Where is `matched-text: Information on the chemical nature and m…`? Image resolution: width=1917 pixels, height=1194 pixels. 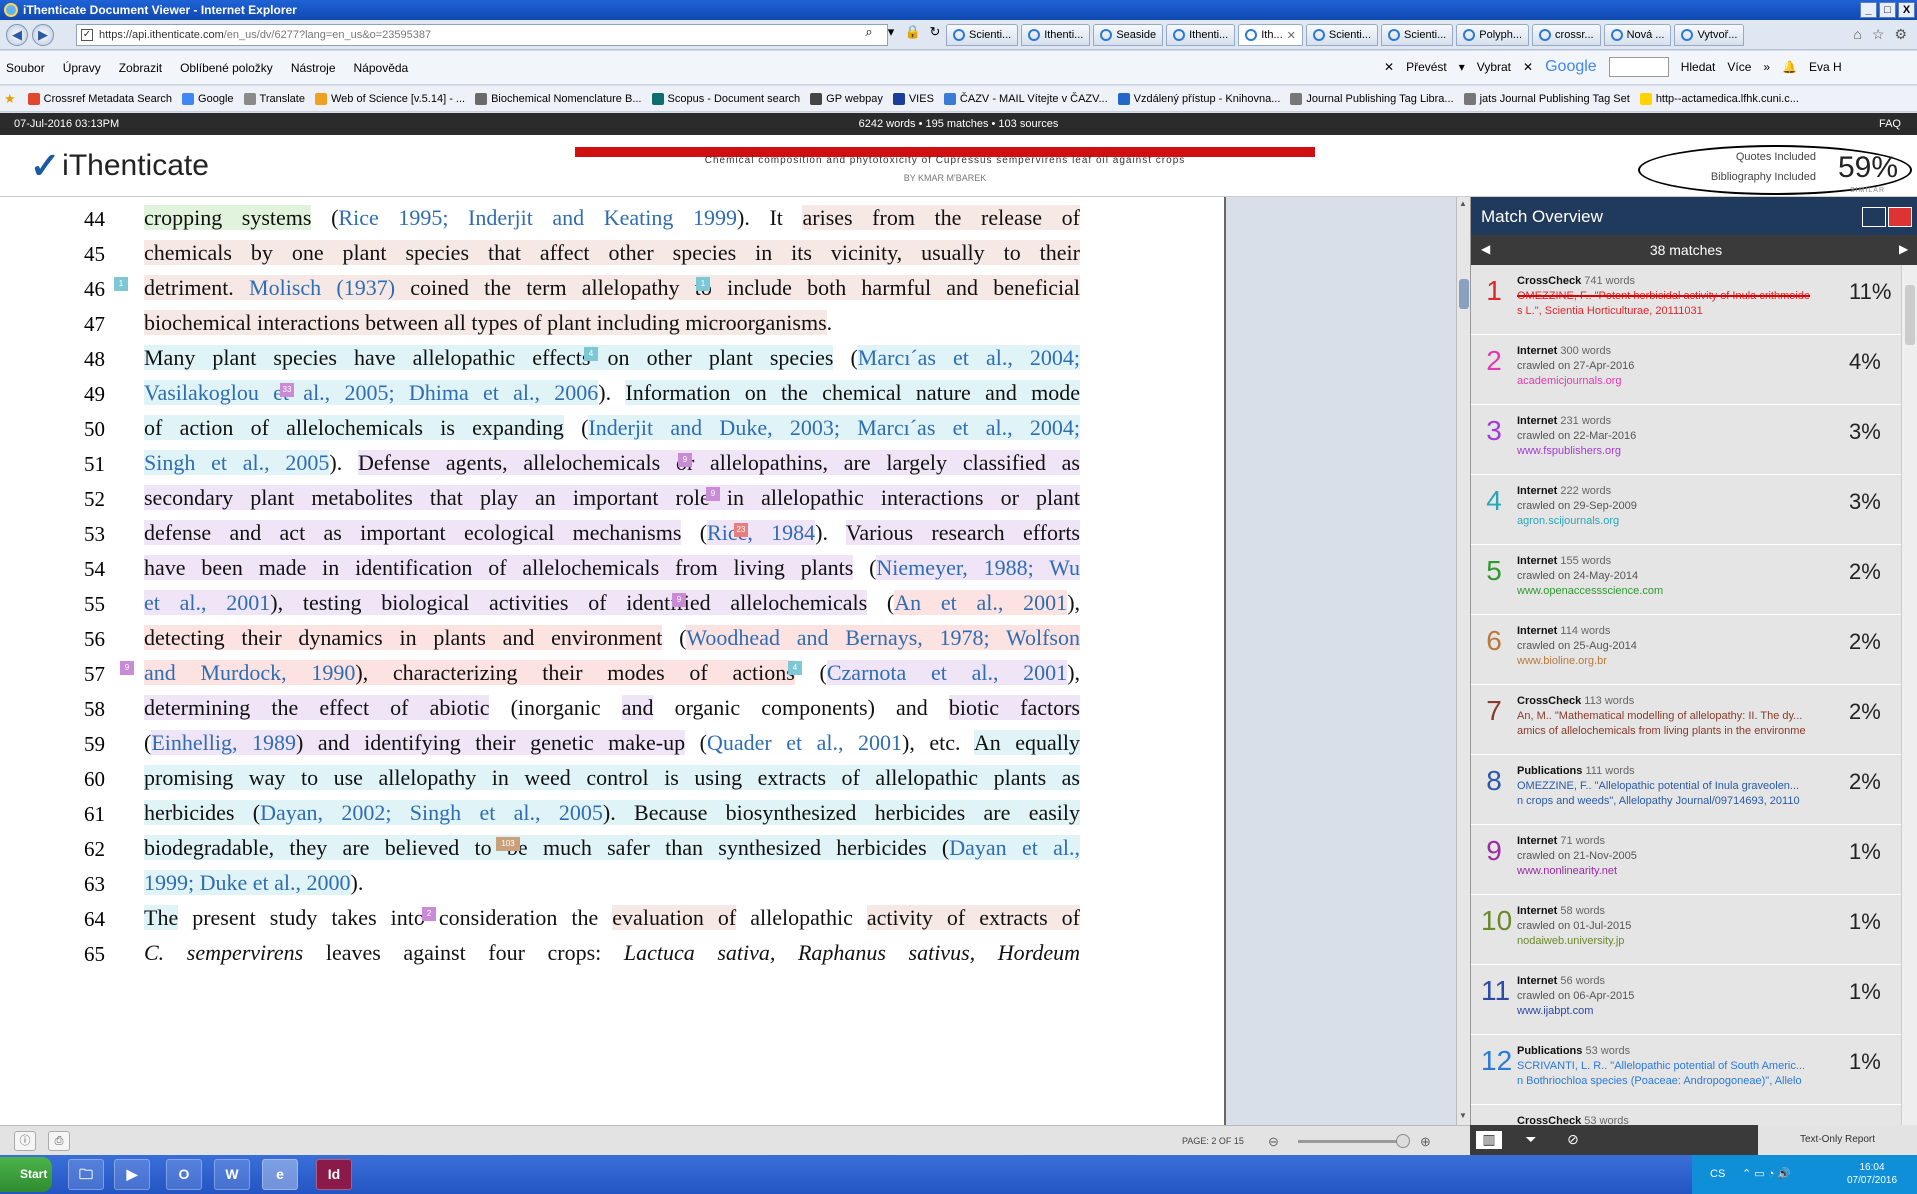 matched-text: Information on the chemical nature and m… is located at coordinates (853, 392).